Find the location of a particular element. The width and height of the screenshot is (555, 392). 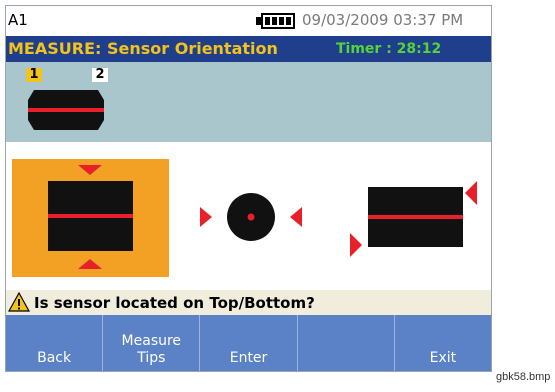

prompt-text: Is sensor located on Top/Bottom? is located at coordinates (174, 303).